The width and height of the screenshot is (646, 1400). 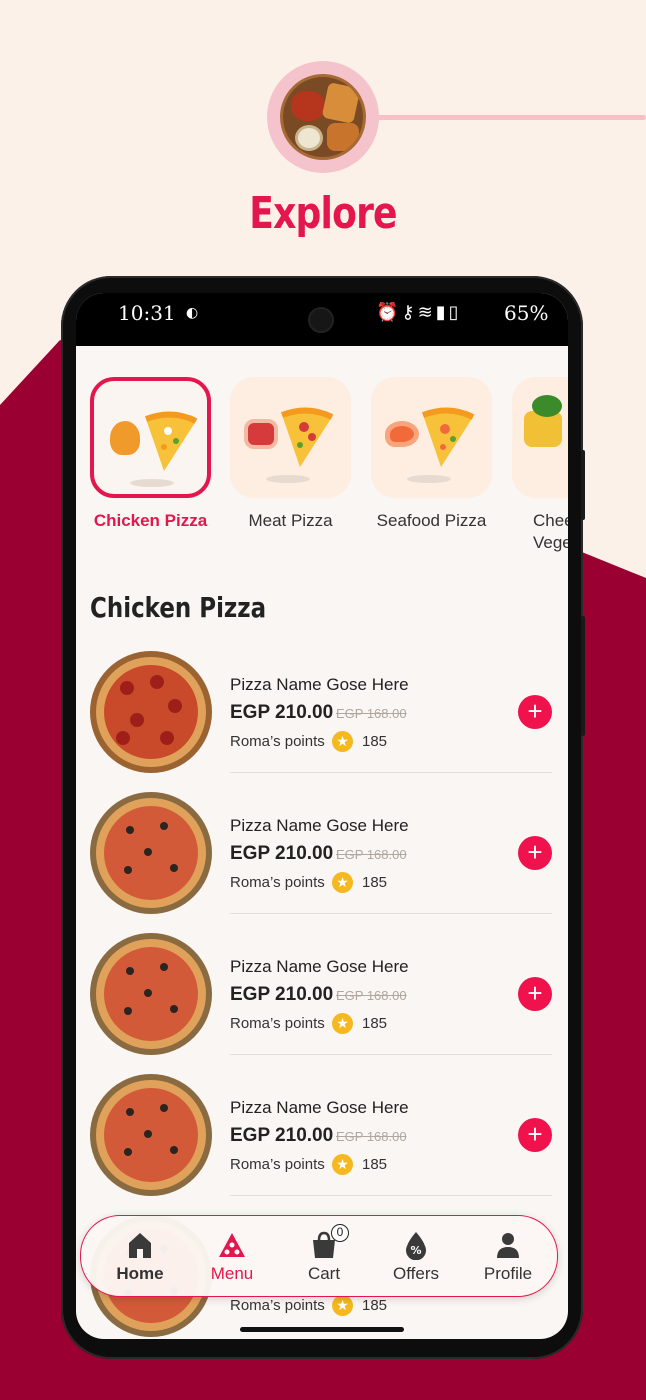 I want to click on nav-menu: Menu, so click(x=232, y=1255).